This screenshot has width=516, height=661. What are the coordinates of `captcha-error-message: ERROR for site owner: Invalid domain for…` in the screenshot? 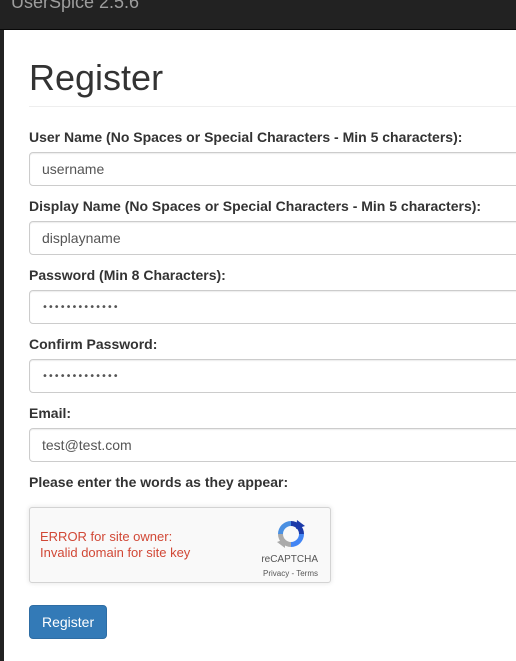 It's located at (115, 545).